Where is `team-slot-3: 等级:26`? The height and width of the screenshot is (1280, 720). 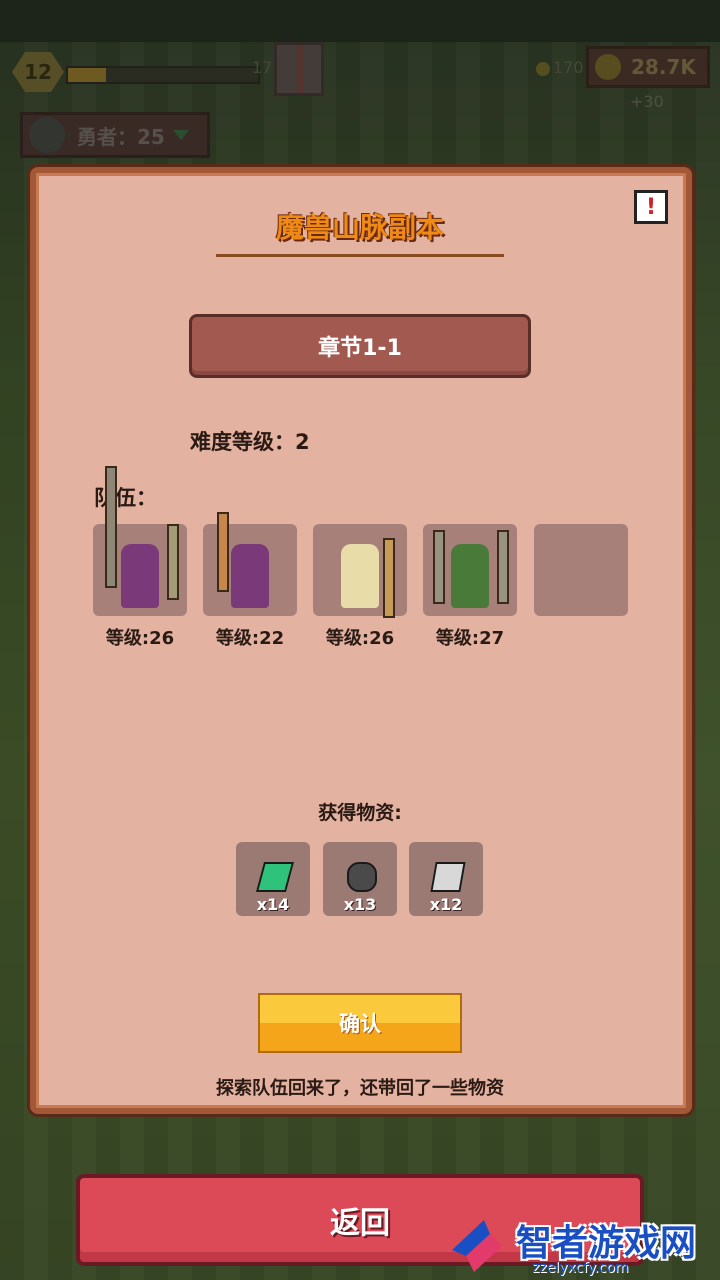 team-slot-3: 等级:26 is located at coordinates (360, 586).